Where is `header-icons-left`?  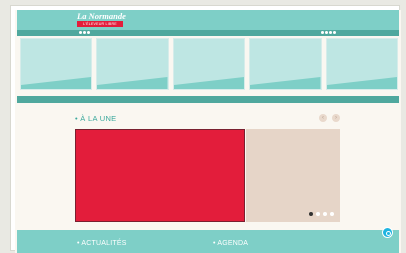 header-icons-left is located at coordinates (84, 32).